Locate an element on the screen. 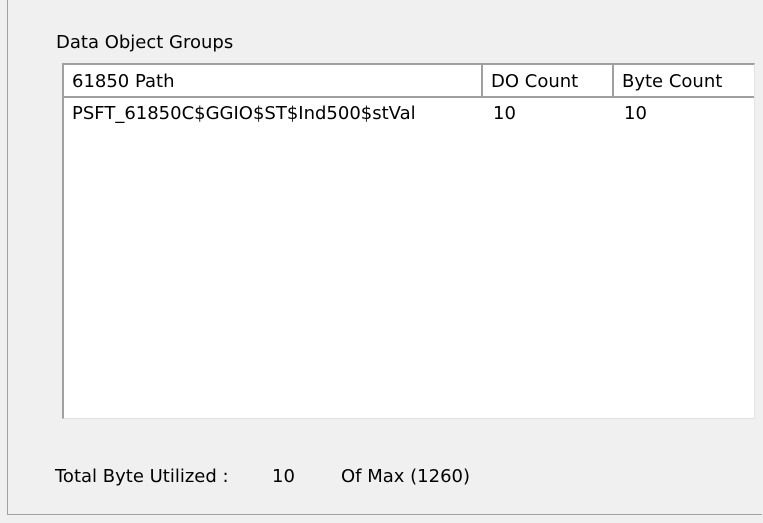  cell-61850-path: PSFT_61850C$GGIO$ST$Ind500$stVal is located at coordinates (244, 113).